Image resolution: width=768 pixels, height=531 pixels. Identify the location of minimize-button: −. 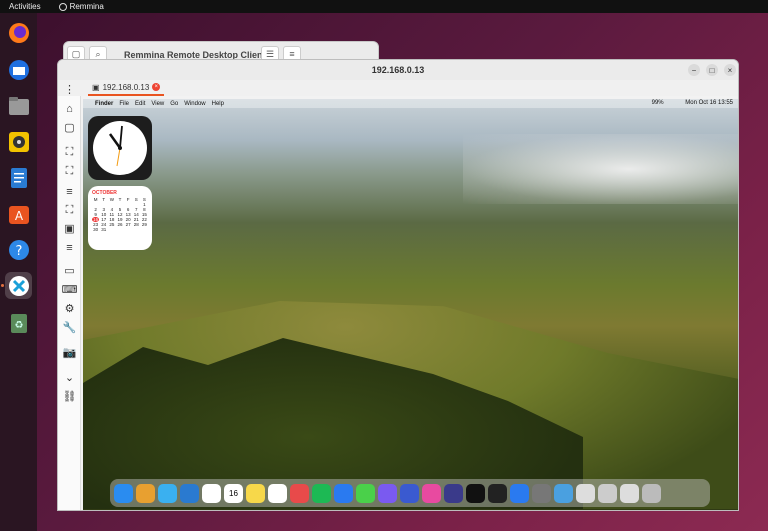
(694, 70).